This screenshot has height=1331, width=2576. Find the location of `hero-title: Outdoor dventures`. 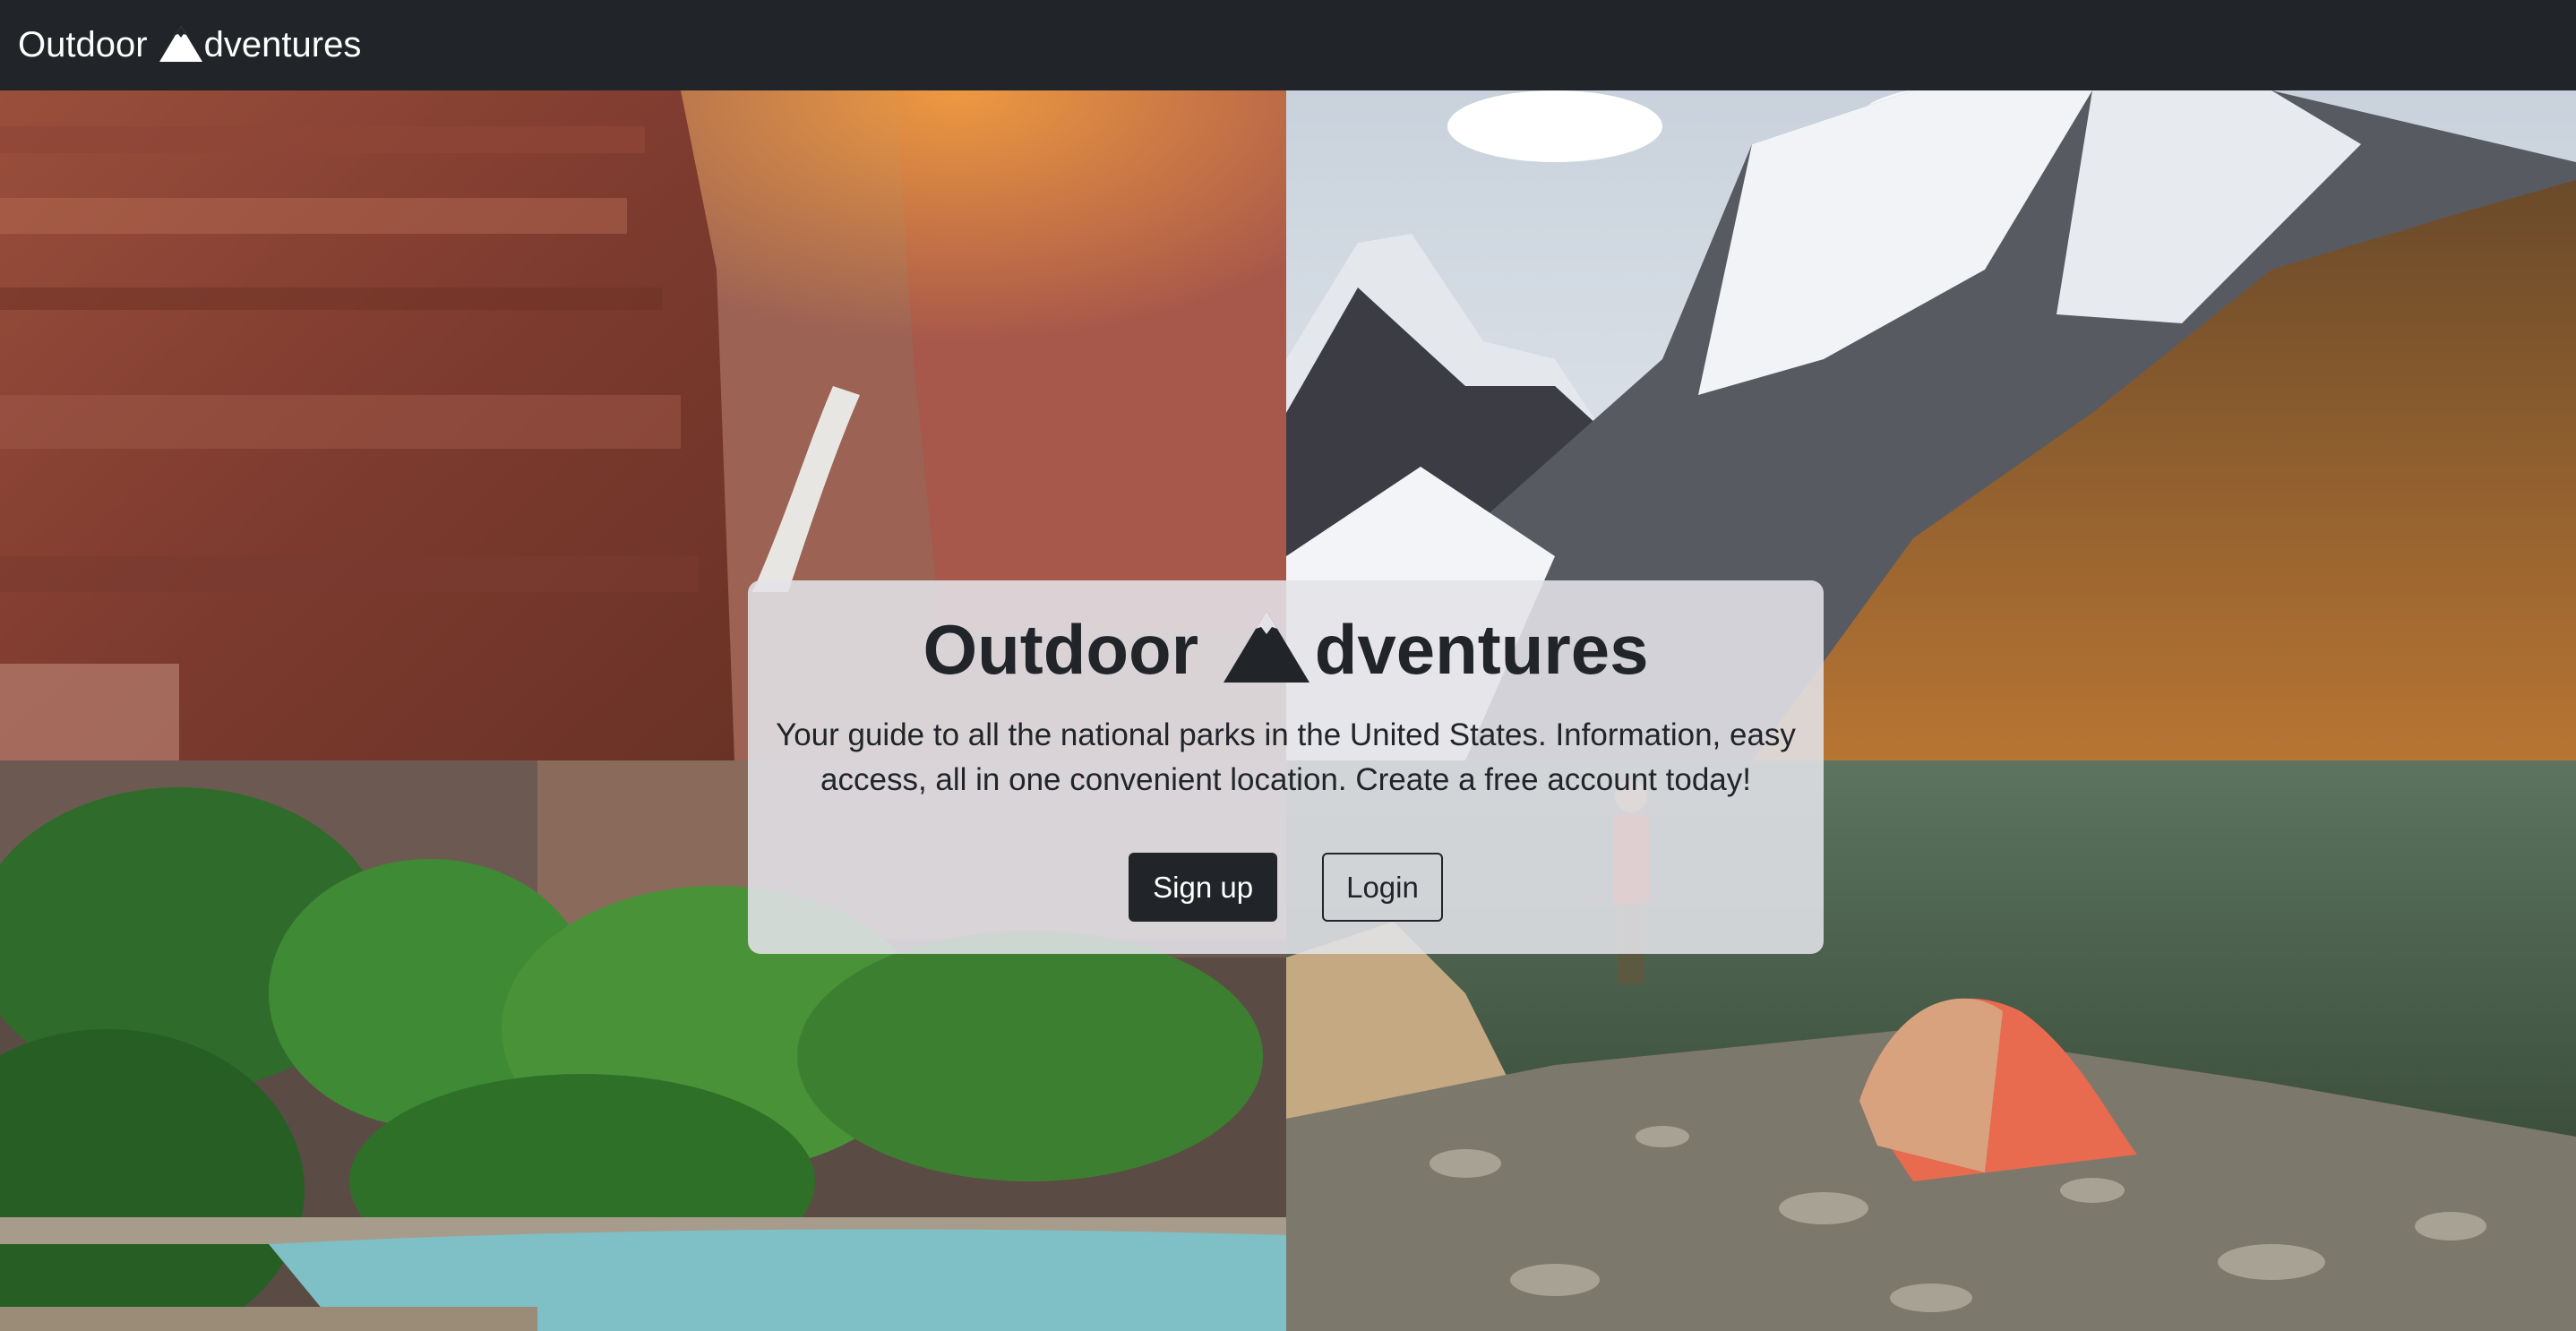

hero-title: Outdoor dventures is located at coordinates (1286, 649).